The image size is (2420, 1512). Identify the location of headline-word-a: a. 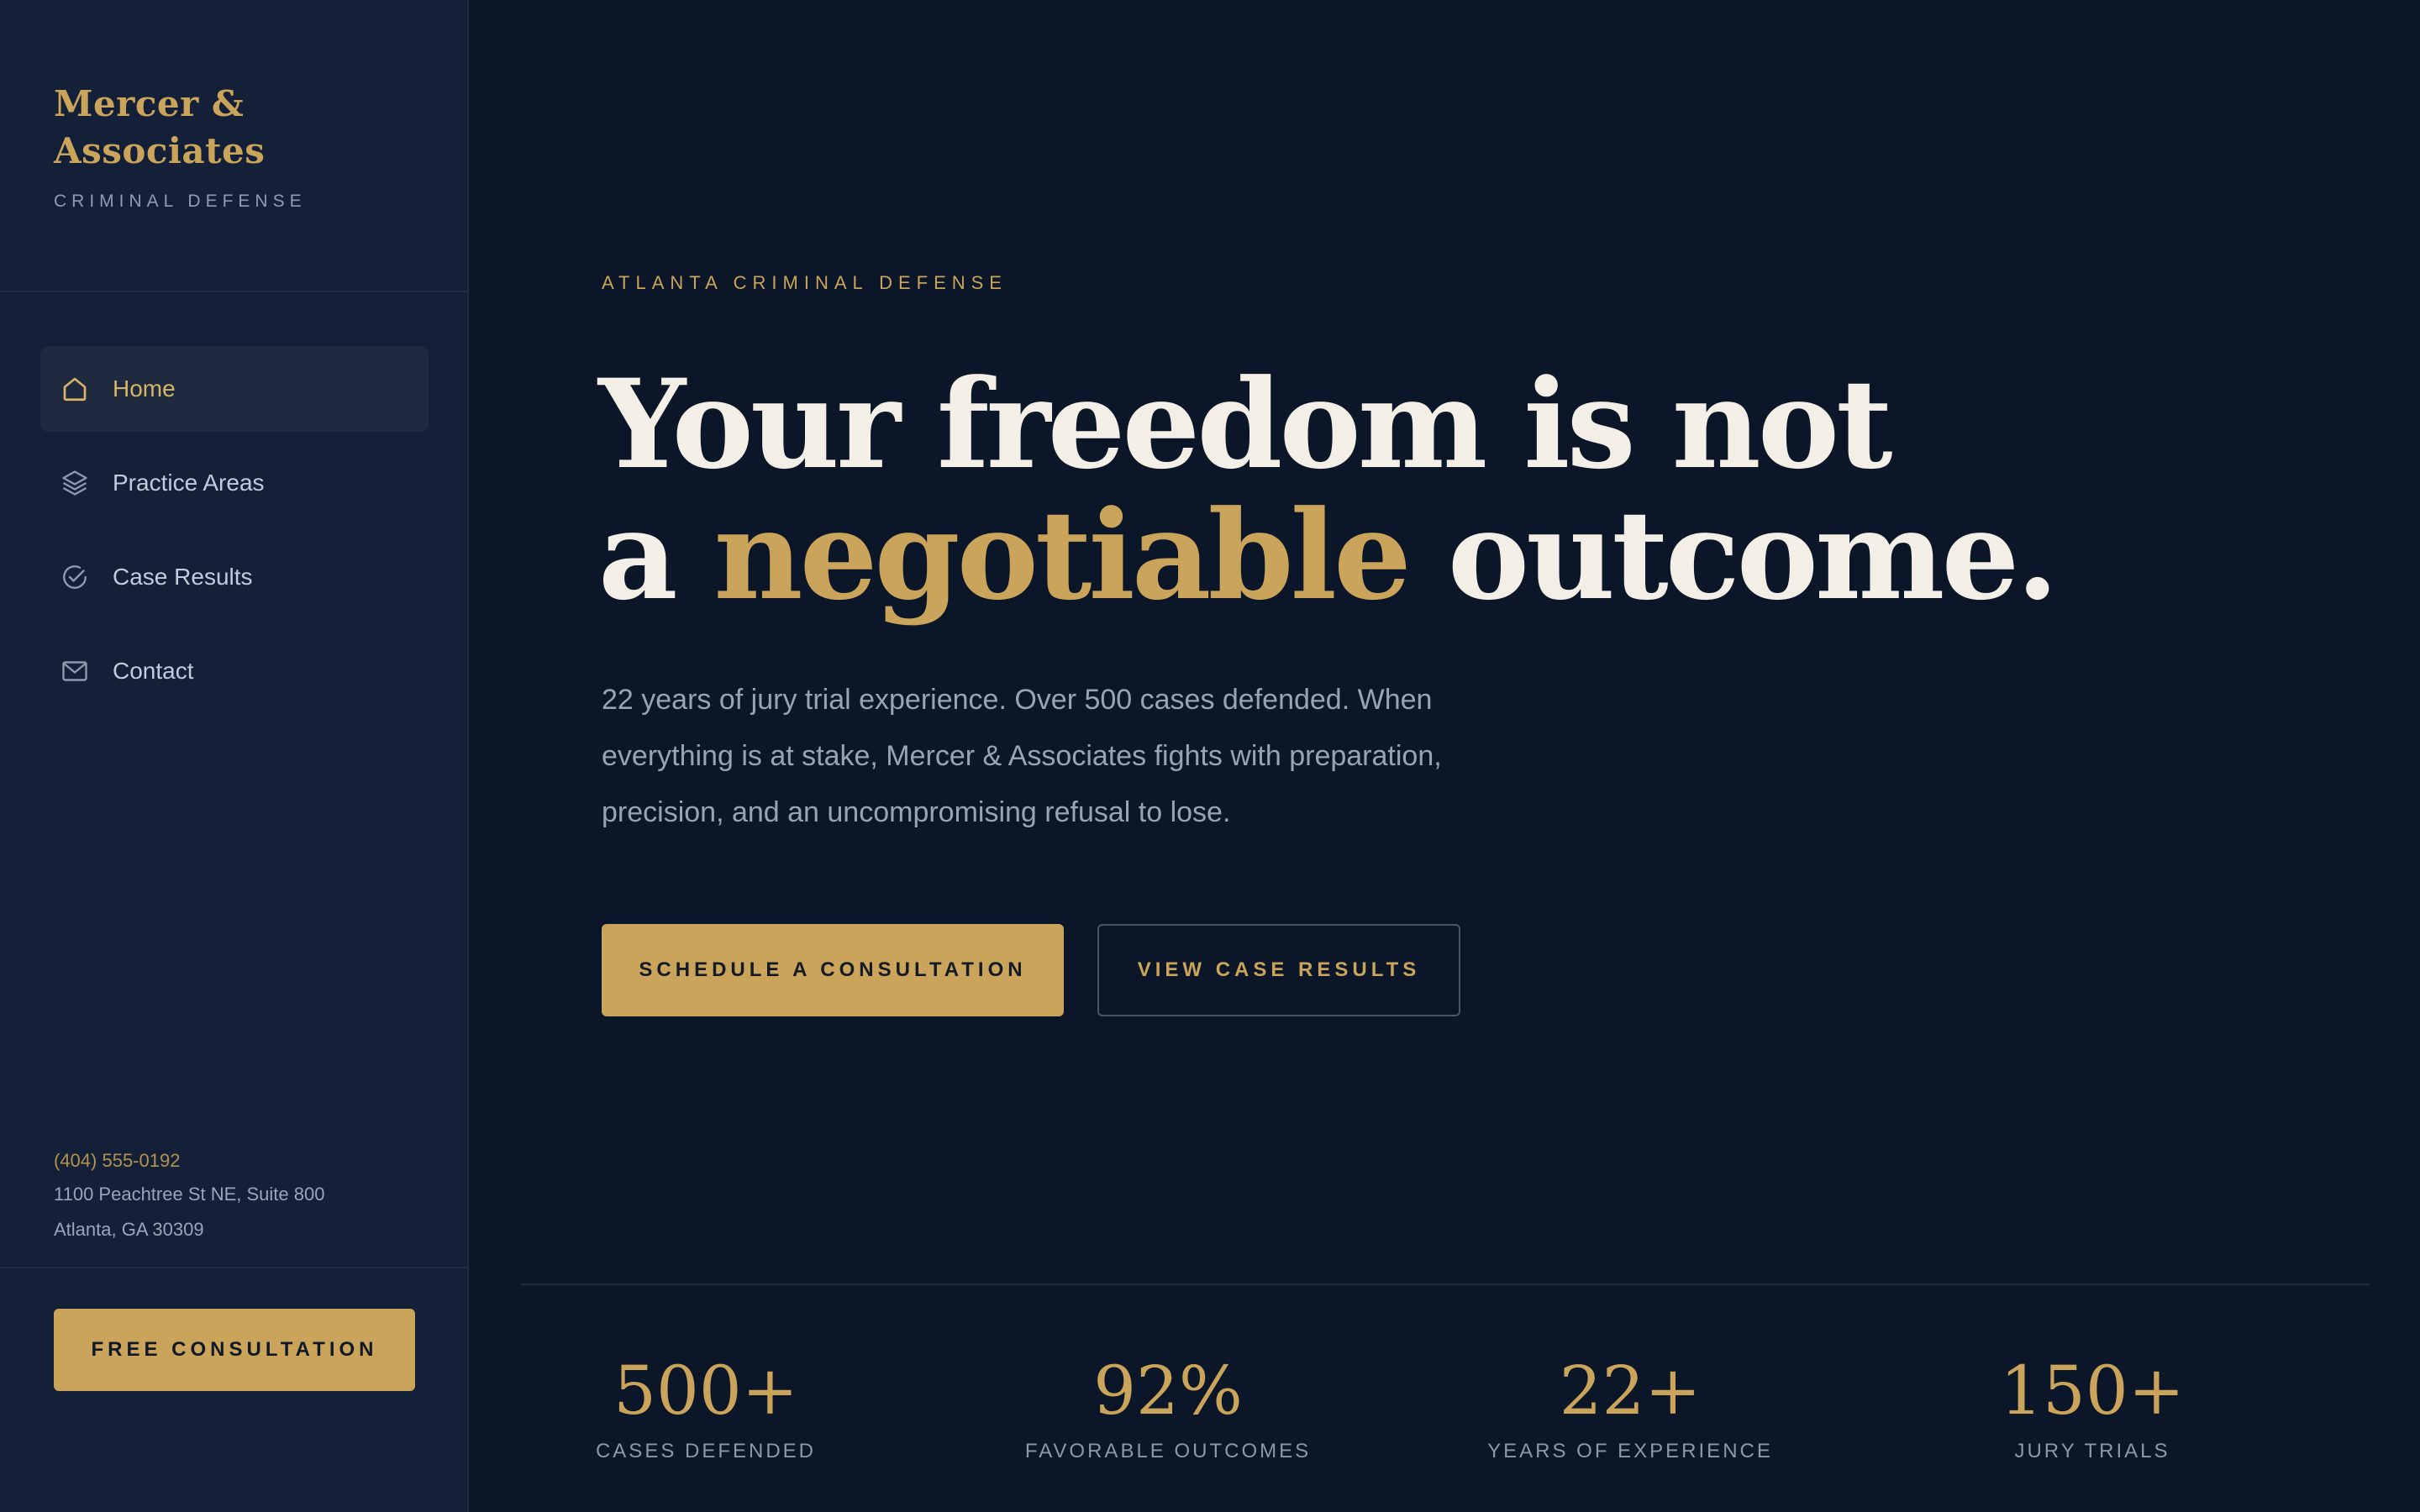
(638, 555).